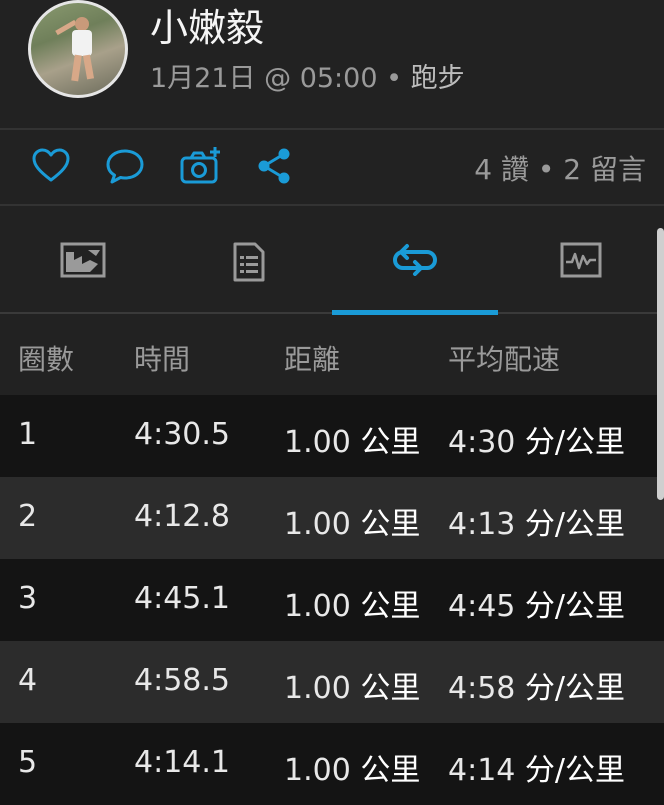 This screenshot has height=805, width=664. I want to click on lap-pace: 4:58 分/公里, so click(536, 685).